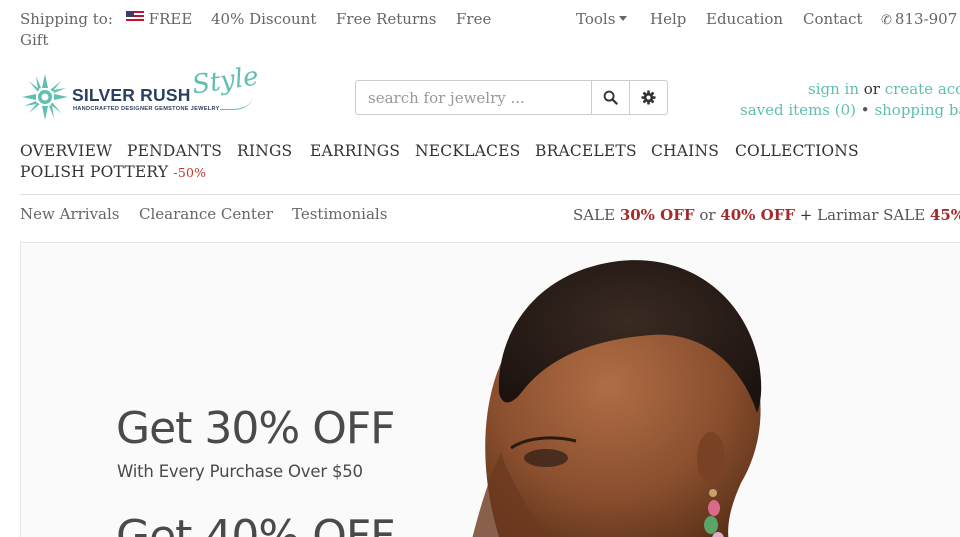 This screenshot has width=960, height=537. Describe the element at coordinates (339, 214) in the screenshot. I see `testimonials-link: Testimonials` at that location.